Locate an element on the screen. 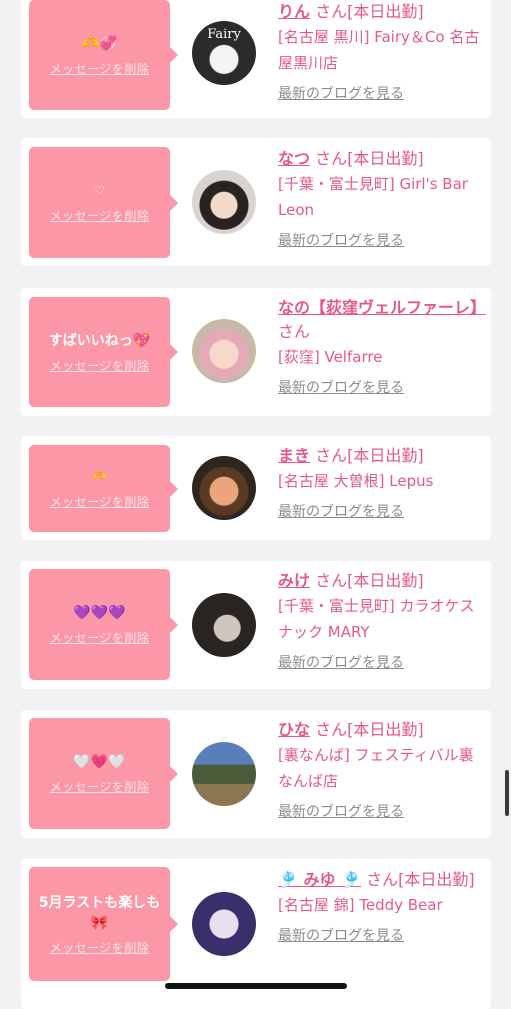  scrollbar is located at coordinates (507, 793).